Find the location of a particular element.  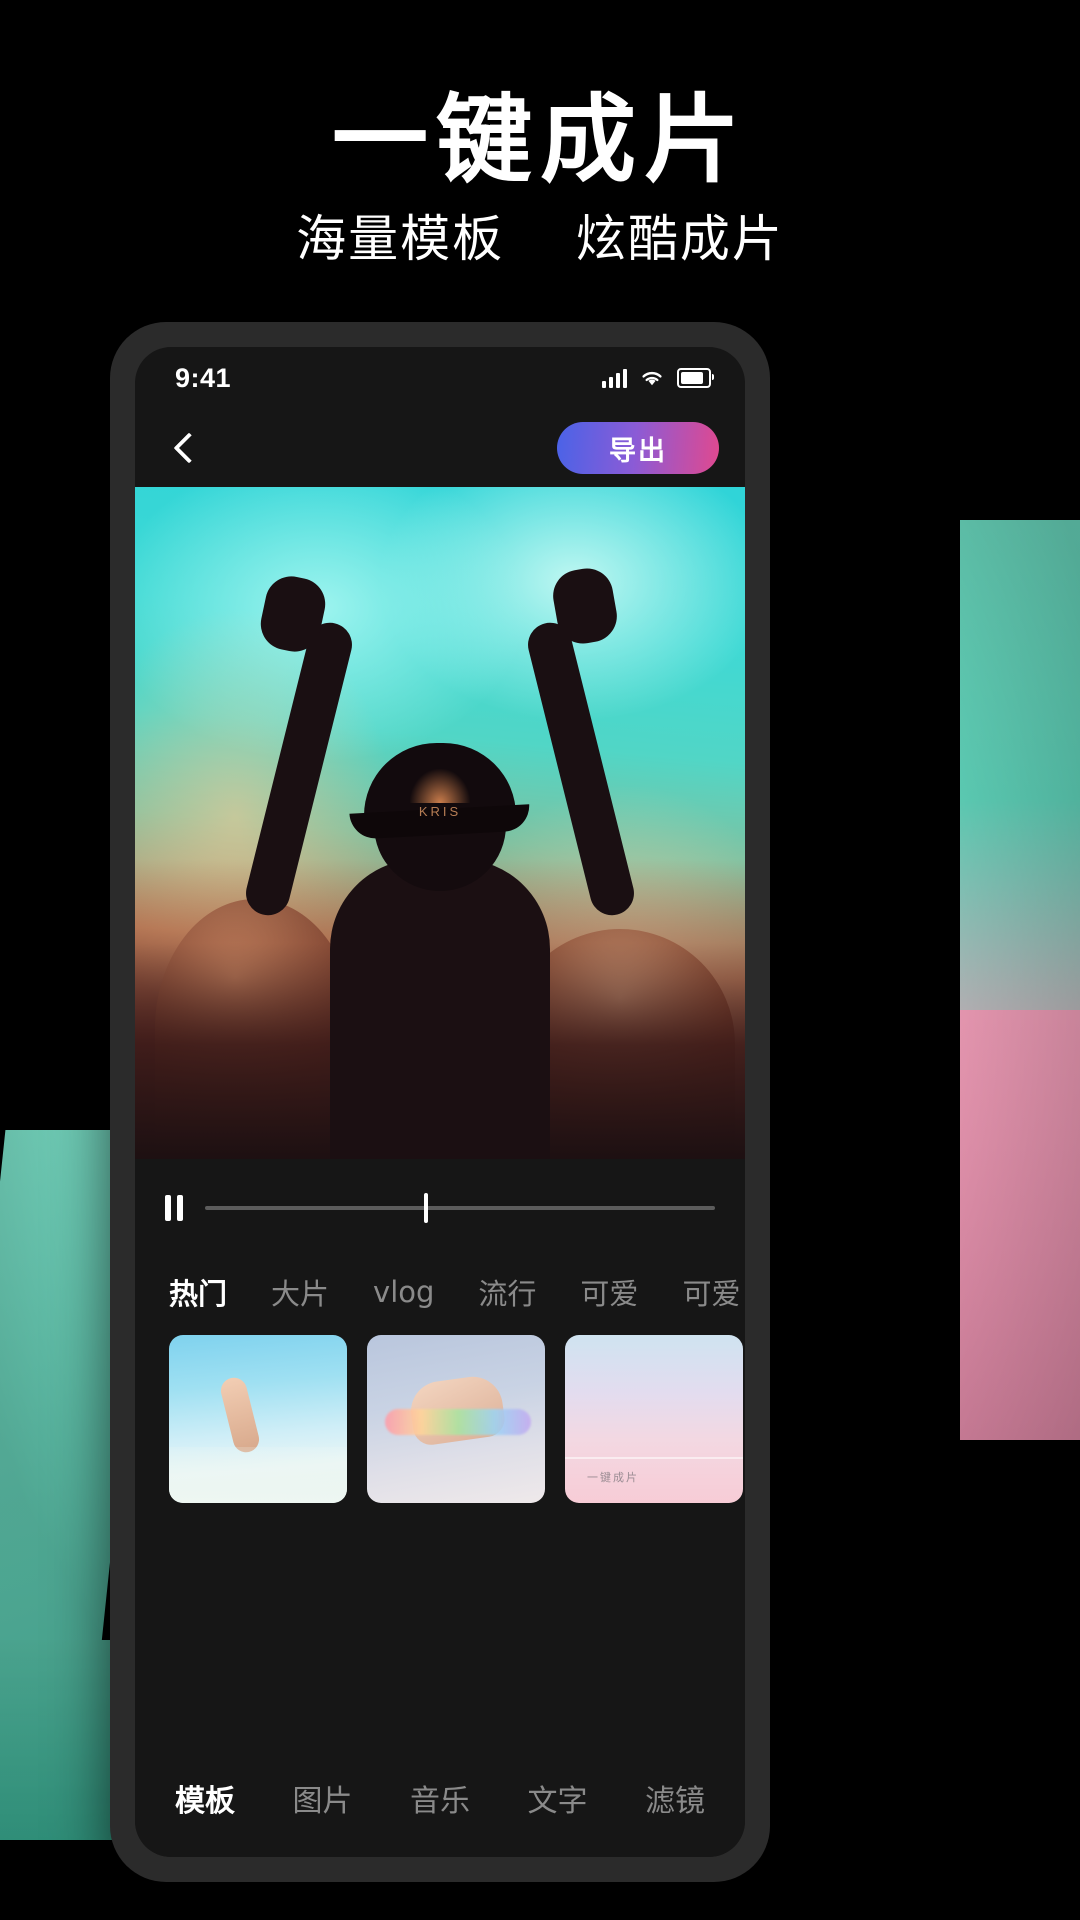

back-button is located at coordinates (189, 448).